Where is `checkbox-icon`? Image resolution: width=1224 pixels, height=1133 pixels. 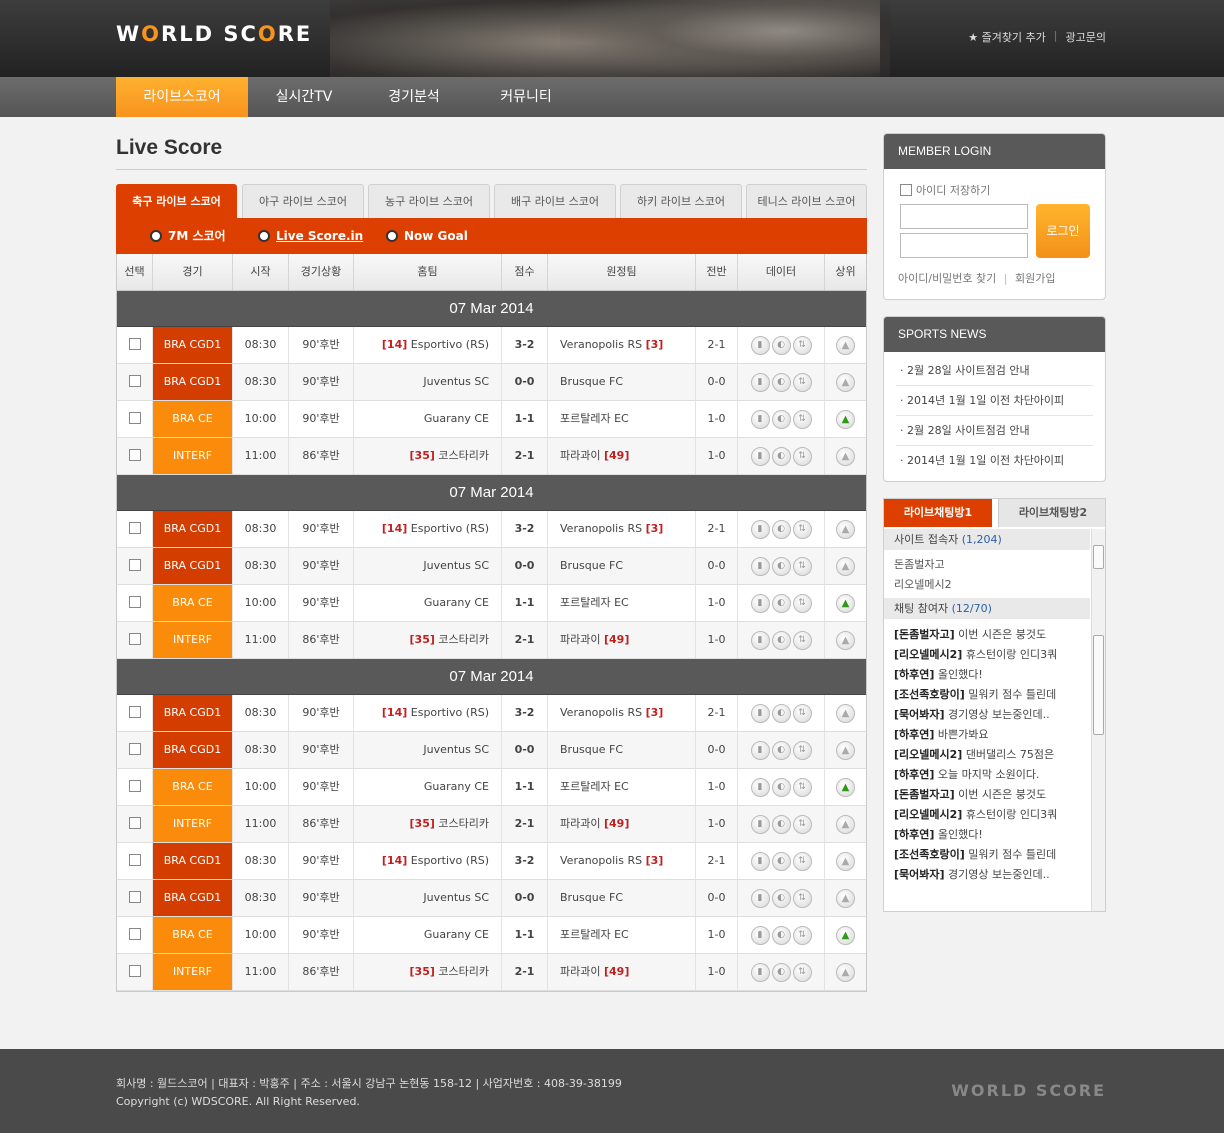
checkbox-icon is located at coordinates (906, 190).